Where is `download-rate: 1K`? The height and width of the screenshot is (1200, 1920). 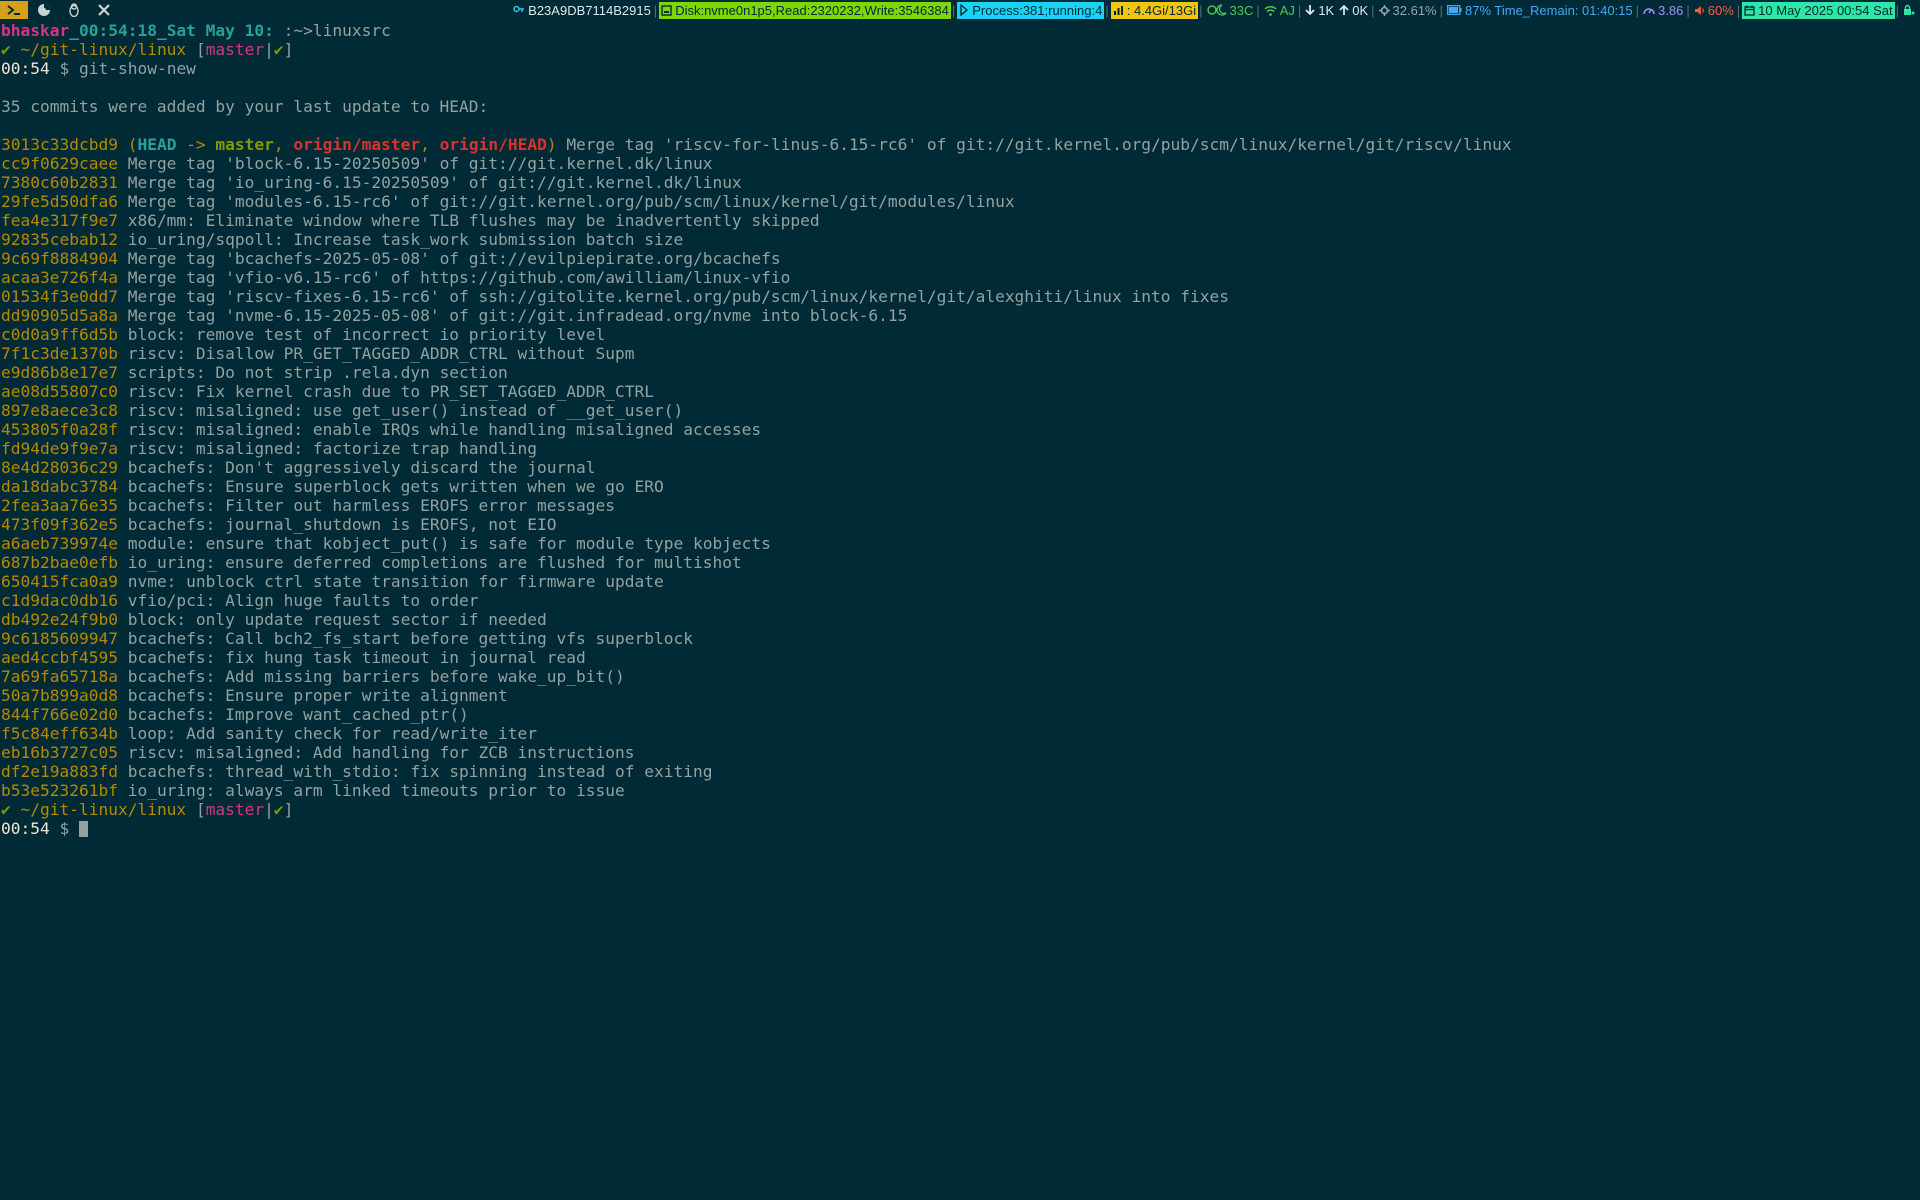 download-rate: 1K is located at coordinates (1319, 10).